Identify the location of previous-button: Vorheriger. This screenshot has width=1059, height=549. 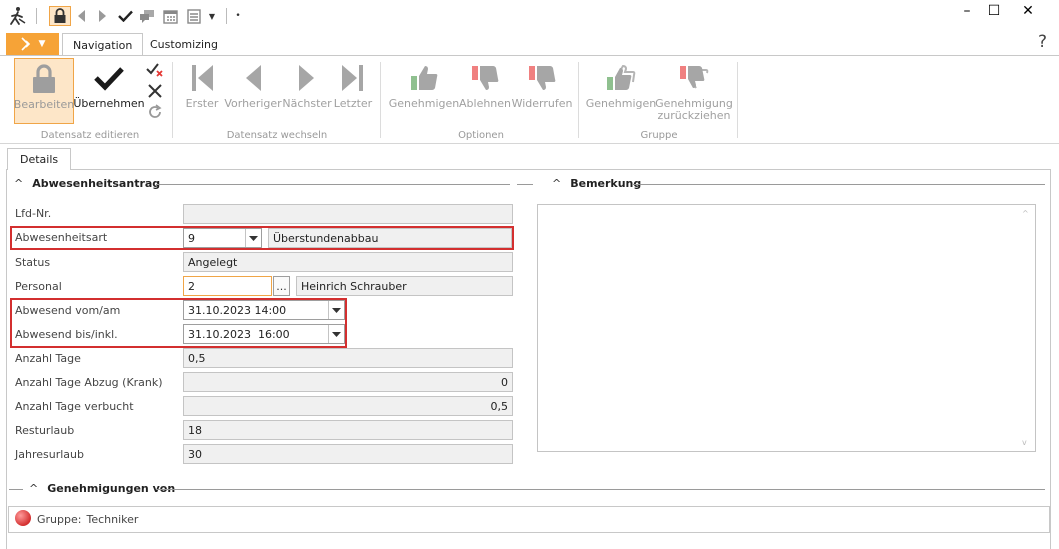
(253, 91).